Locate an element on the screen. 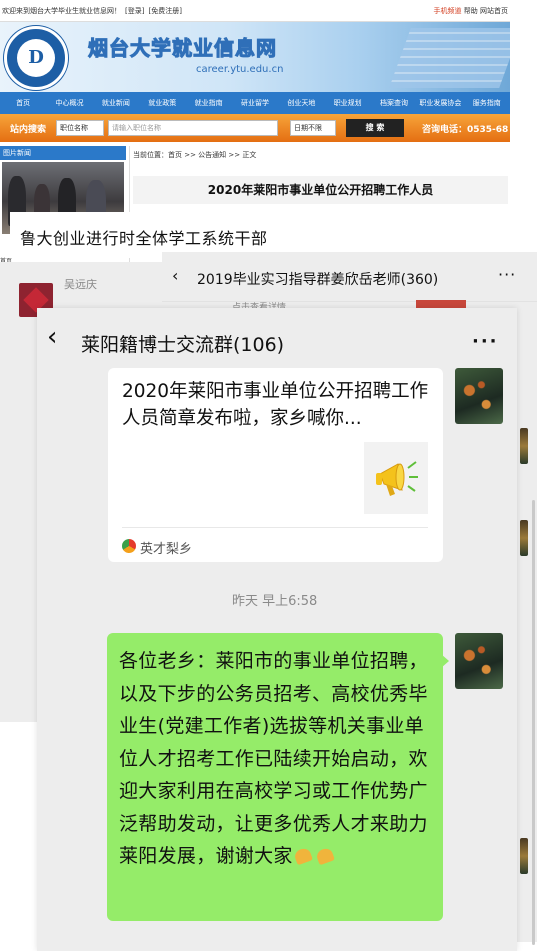 This screenshot has height=951, width=537. scrollbar is located at coordinates (533, 722).